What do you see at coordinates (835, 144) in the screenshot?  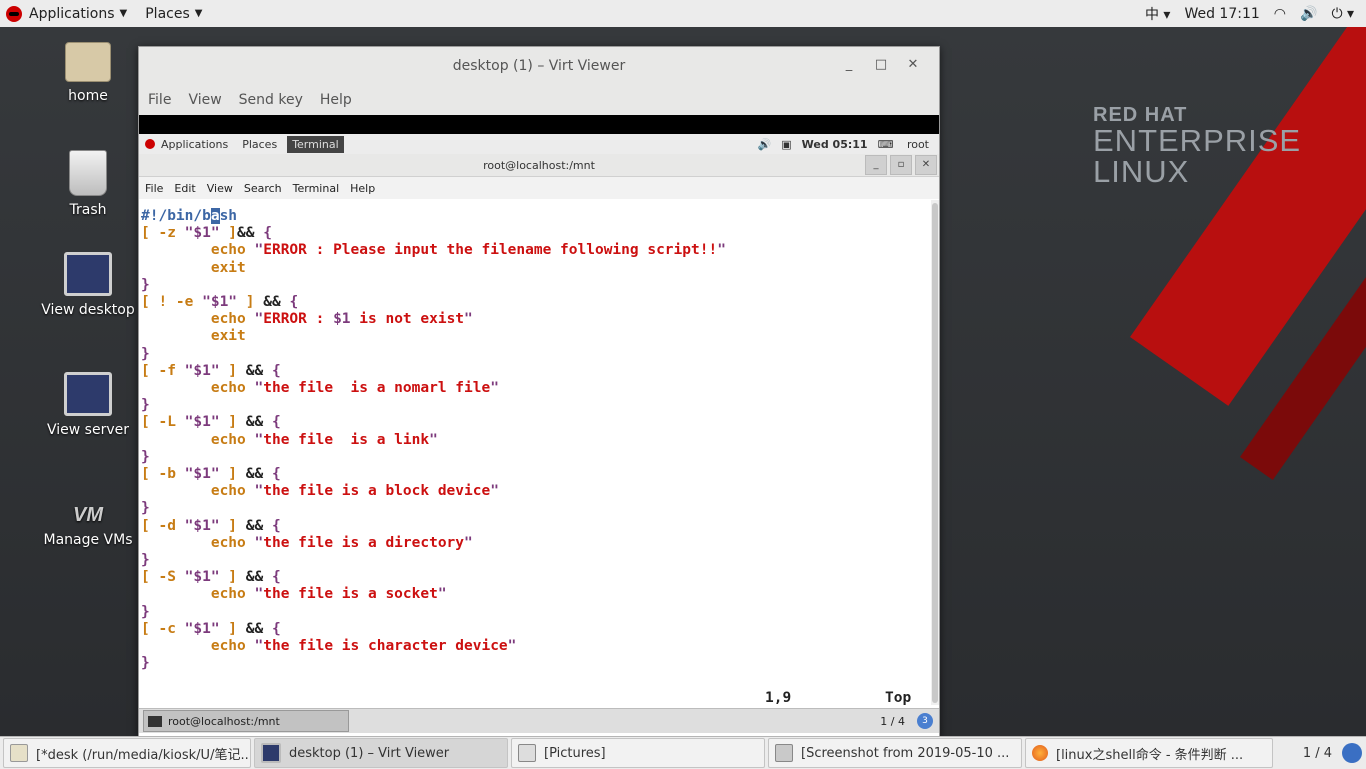 I see `guest-clock: Wed 05:11` at bounding box center [835, 144].